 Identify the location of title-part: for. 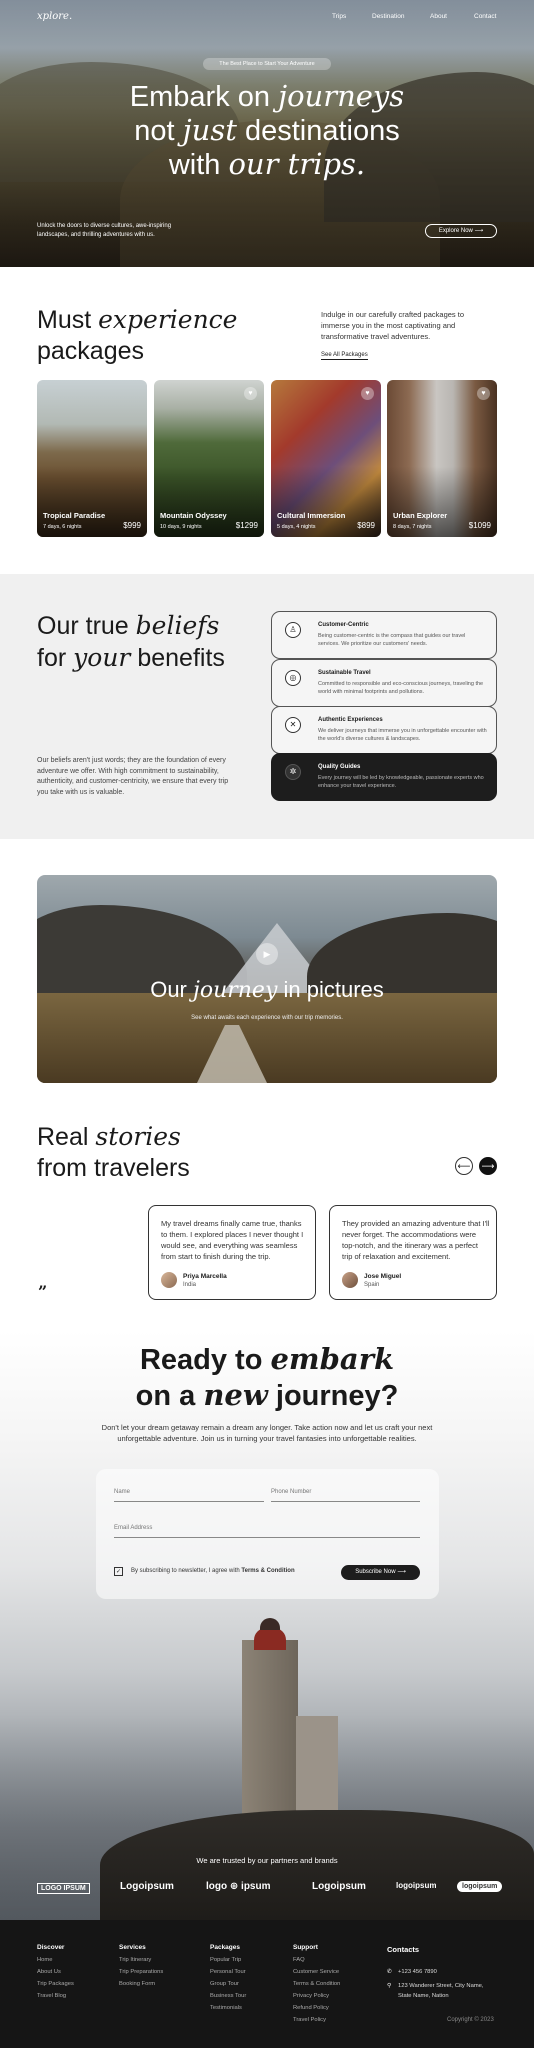
(52, 658).